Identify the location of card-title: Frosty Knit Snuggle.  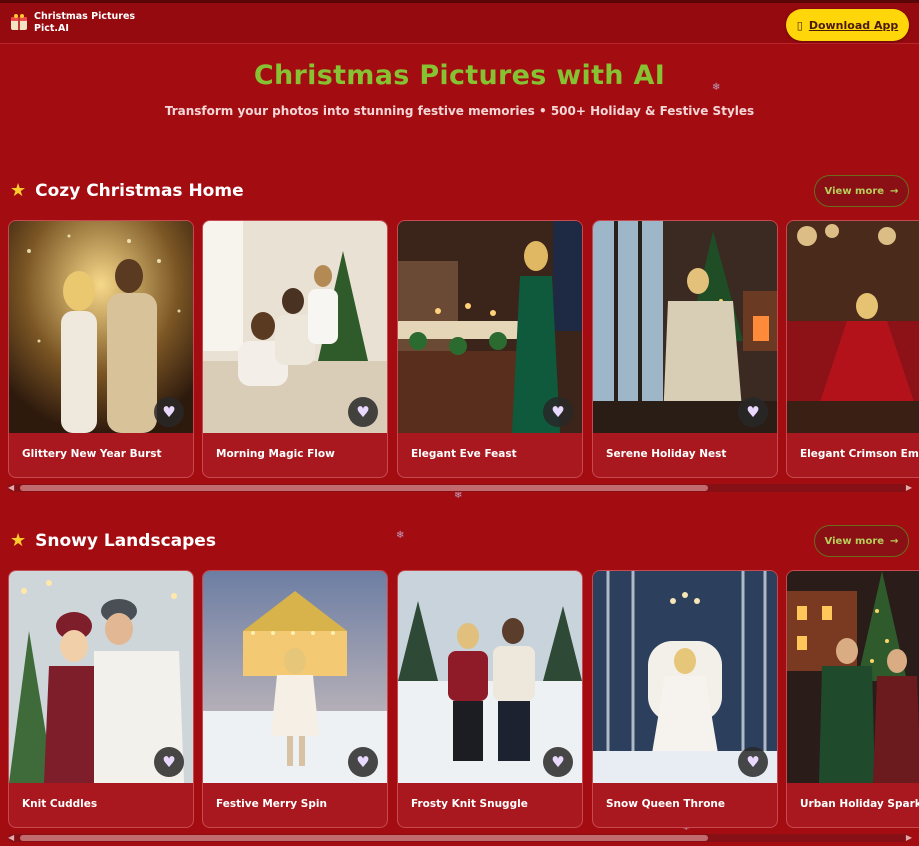
(469, 804).